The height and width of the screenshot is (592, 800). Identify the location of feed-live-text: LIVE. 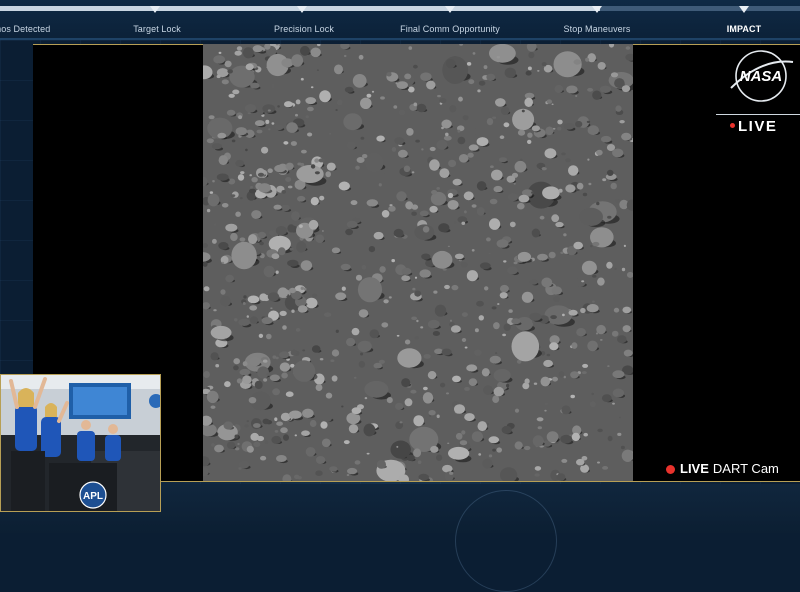
(694, 468).